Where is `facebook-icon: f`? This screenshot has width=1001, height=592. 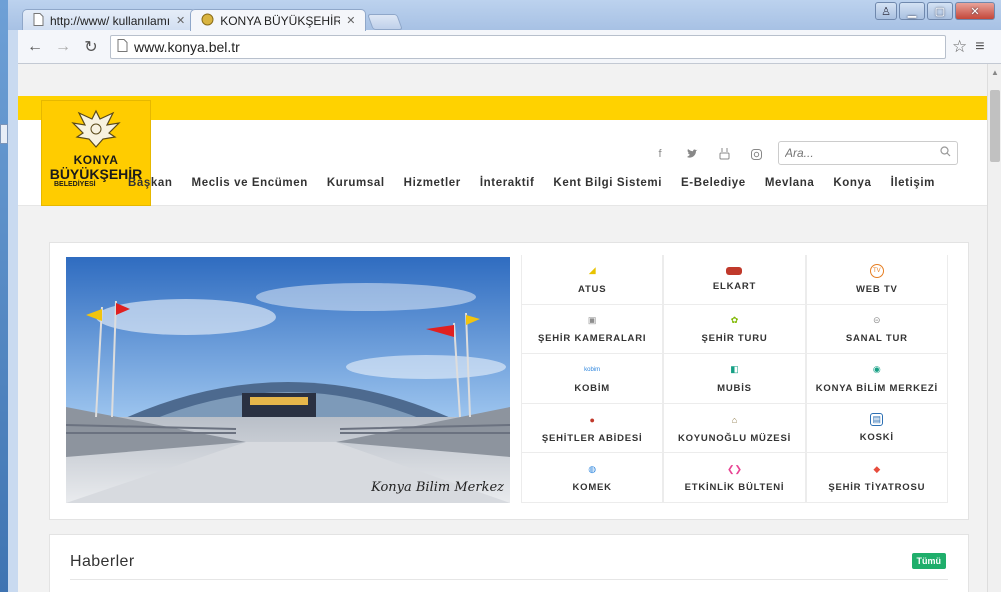 facebook-icon: f is located at coordinates (660, 154).